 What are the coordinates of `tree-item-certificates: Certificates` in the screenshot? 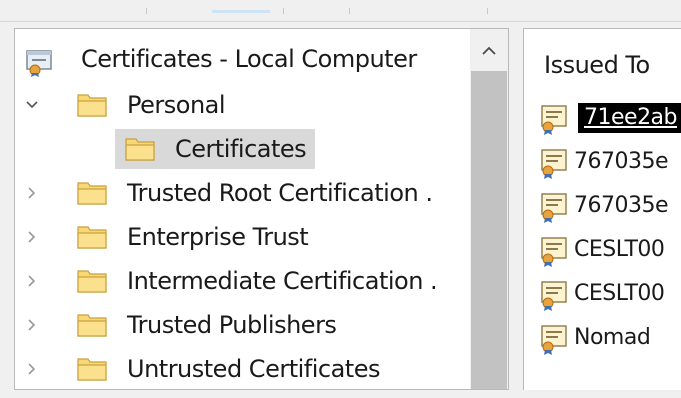 It's located at (242, 149).